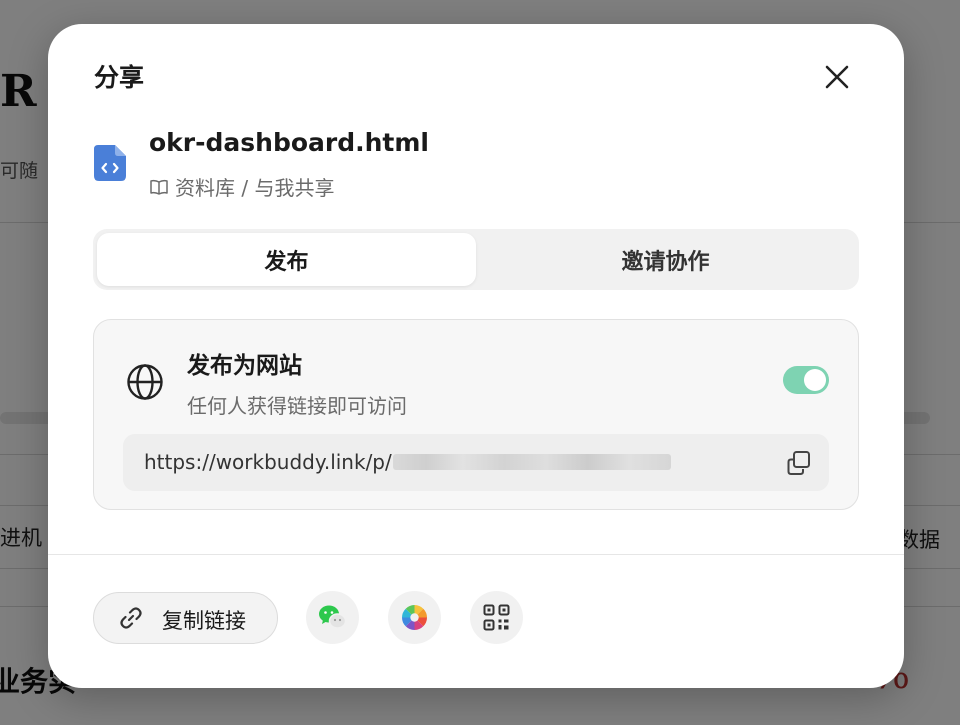 The image size is (960, 725). I want to click on publish-description: 任何人获得链接即可访问, so click(297, 406).